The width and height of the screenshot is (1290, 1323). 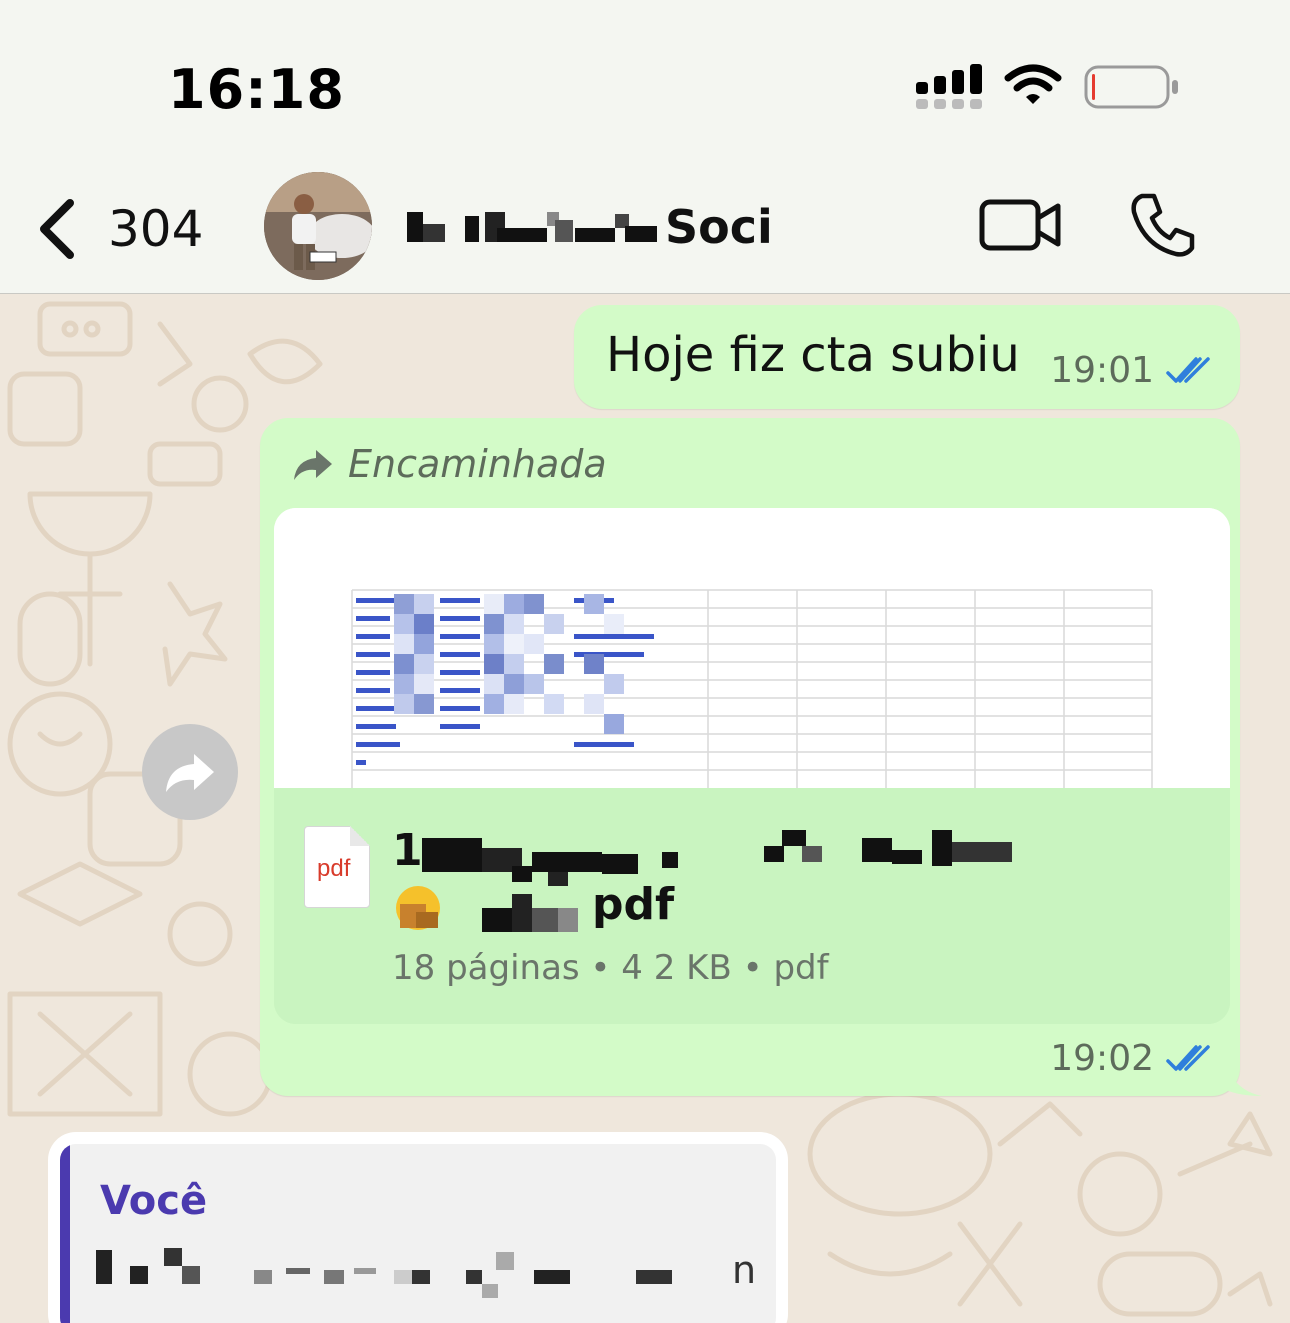 What do you see at coordinates (418, 1233) in the screenshot?
I see `quoted-message: Você n` at bounding box center [418, 1233].